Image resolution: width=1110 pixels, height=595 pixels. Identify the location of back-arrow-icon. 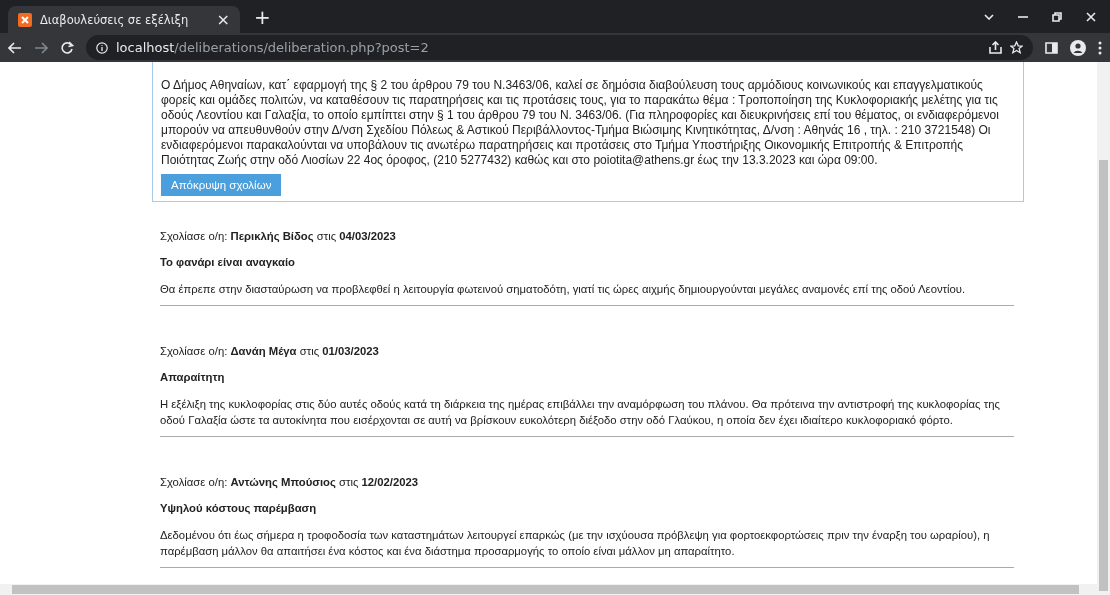
(15, 47).